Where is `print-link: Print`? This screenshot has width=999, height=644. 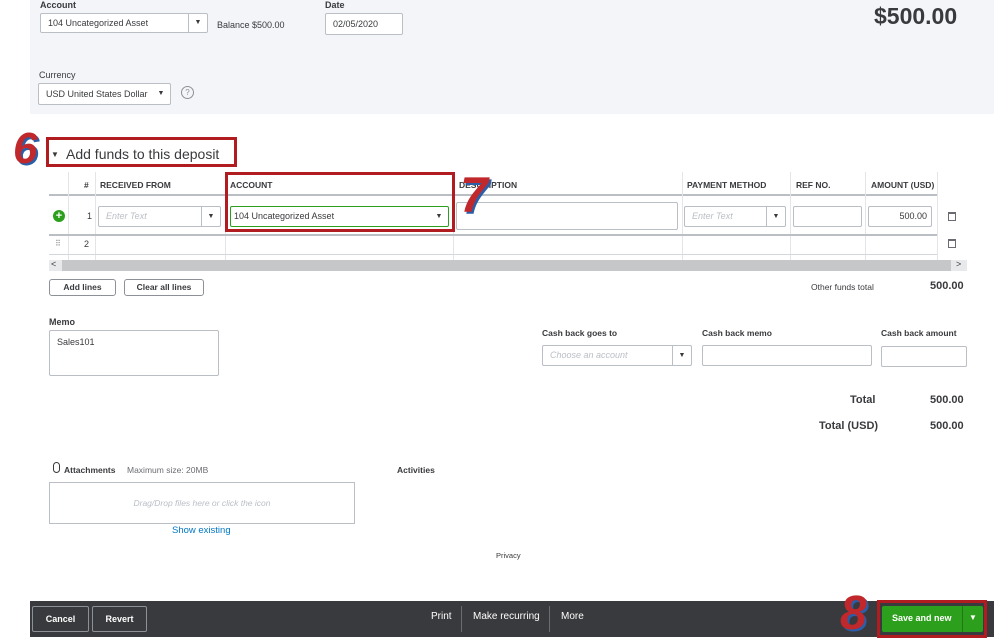
print-link: Print is located at coordinates (441, 616).